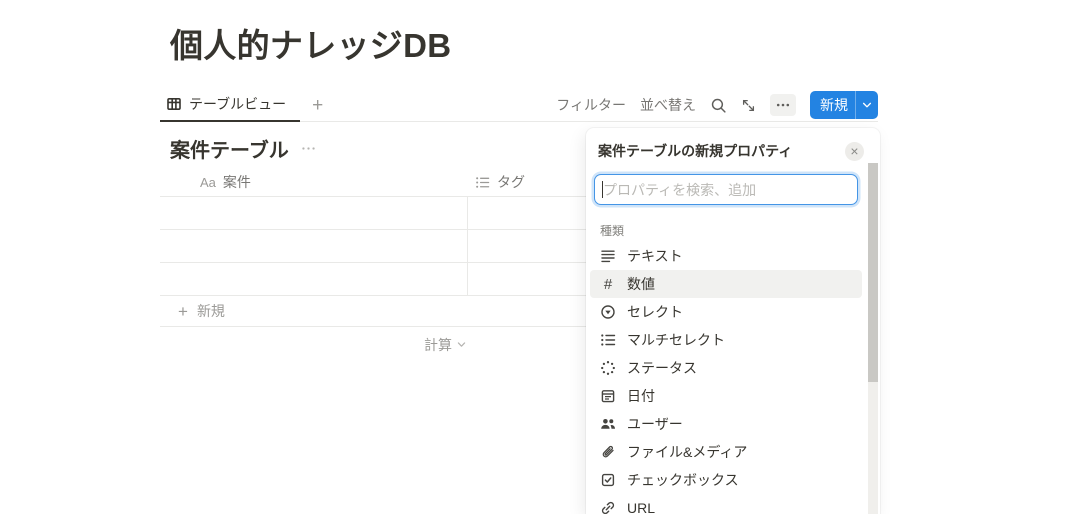 This screenshot has width=1072, height=514. I want to click on database-title: 案件テーブル, so click(229, 148).